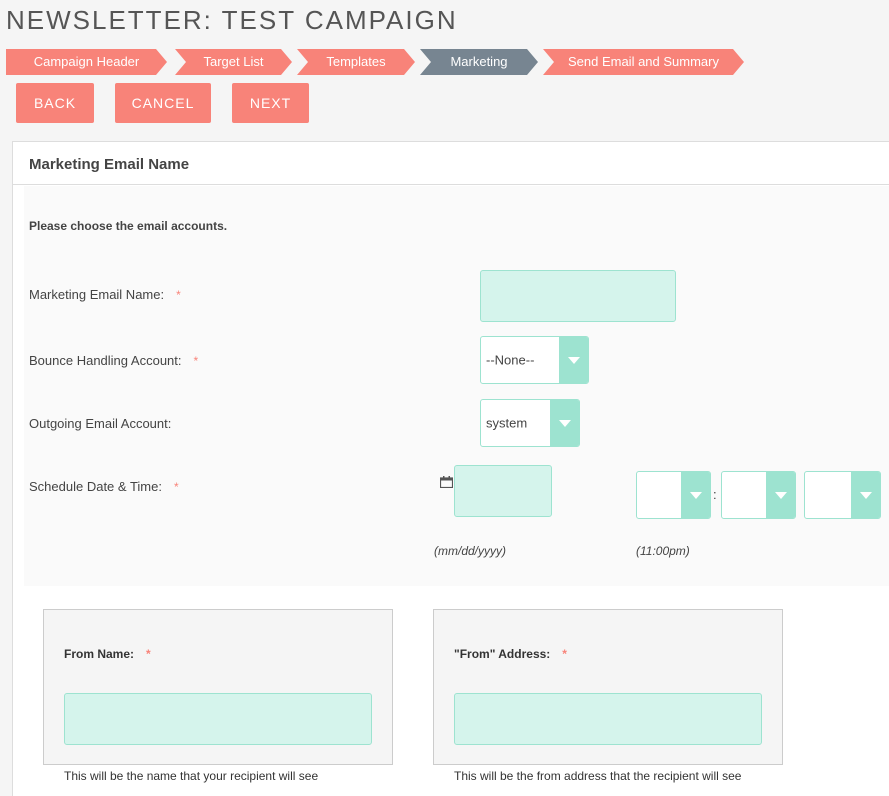 The height and width of the screenshot is (796, 889). What do you see at coordinates (643, 62) in the screenshot?
I see `step-send-email-summary: Send Email and Summary` at bounding box center [643, 62].